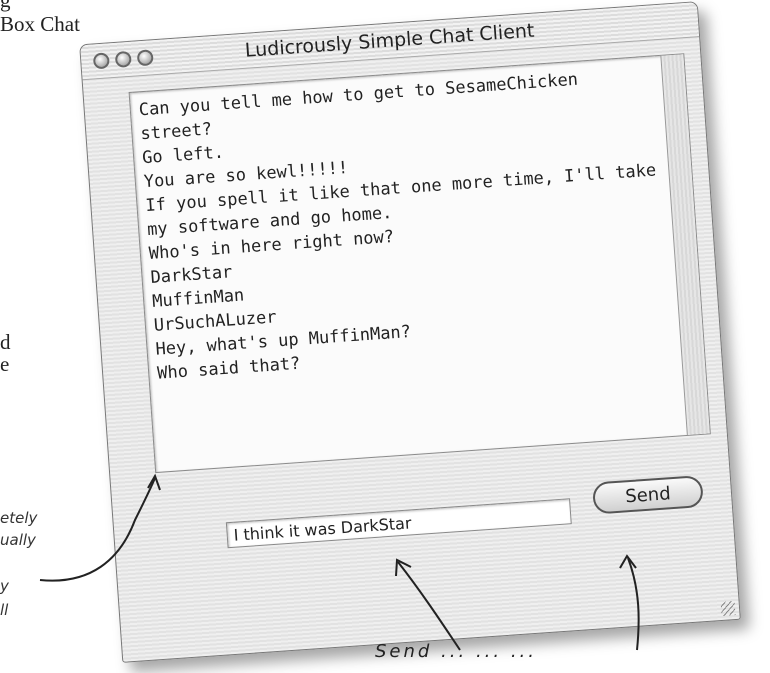  What do you see at coordinates (628, 561) in the screenshot?
I see `arrowhead-icon` at bounding box center [628, 561].